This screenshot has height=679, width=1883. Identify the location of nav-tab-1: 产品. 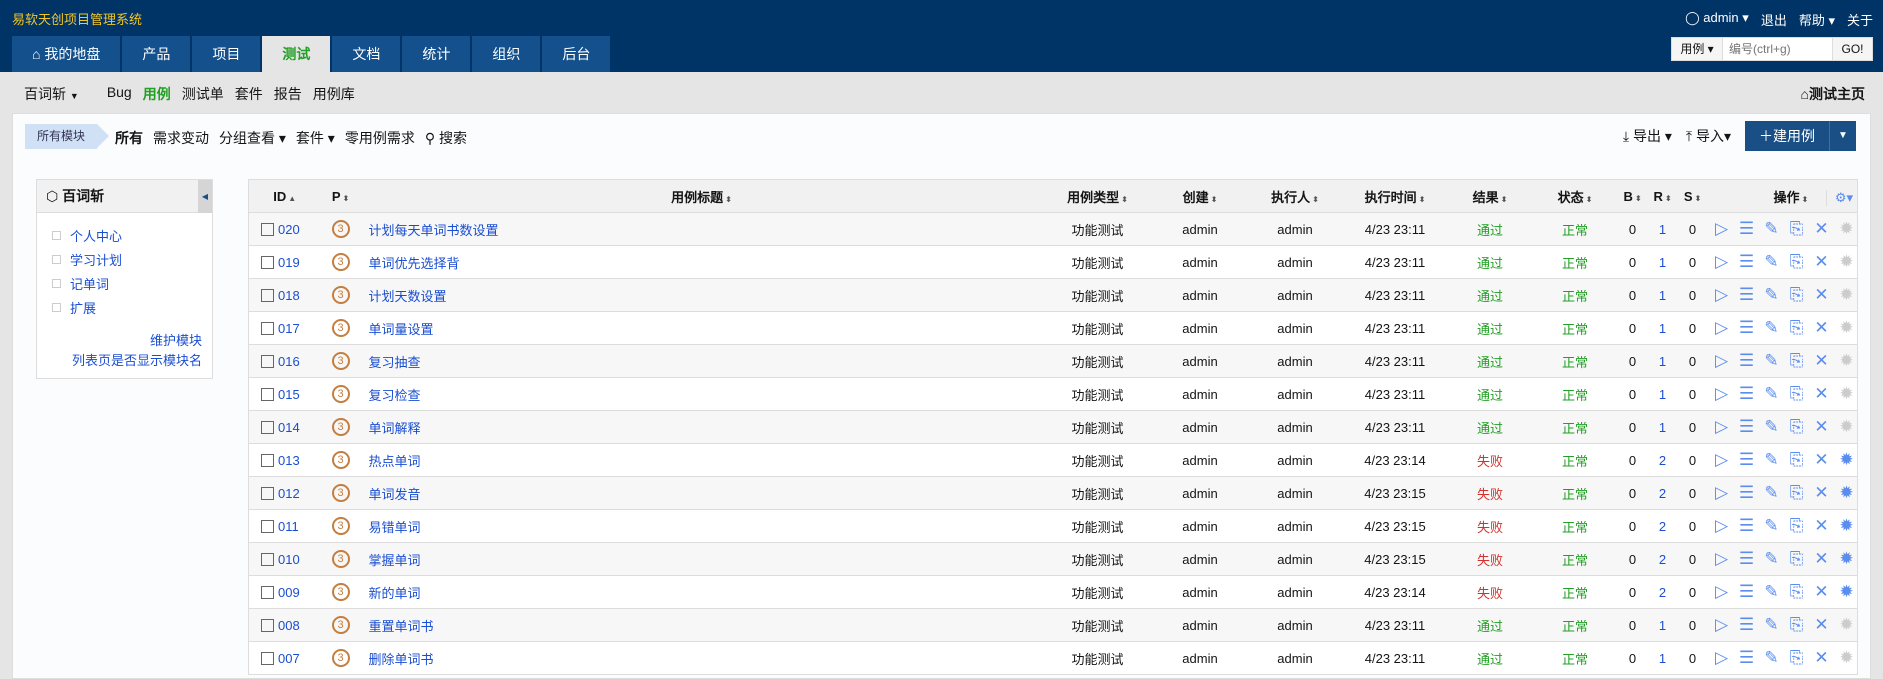
(156, 54).